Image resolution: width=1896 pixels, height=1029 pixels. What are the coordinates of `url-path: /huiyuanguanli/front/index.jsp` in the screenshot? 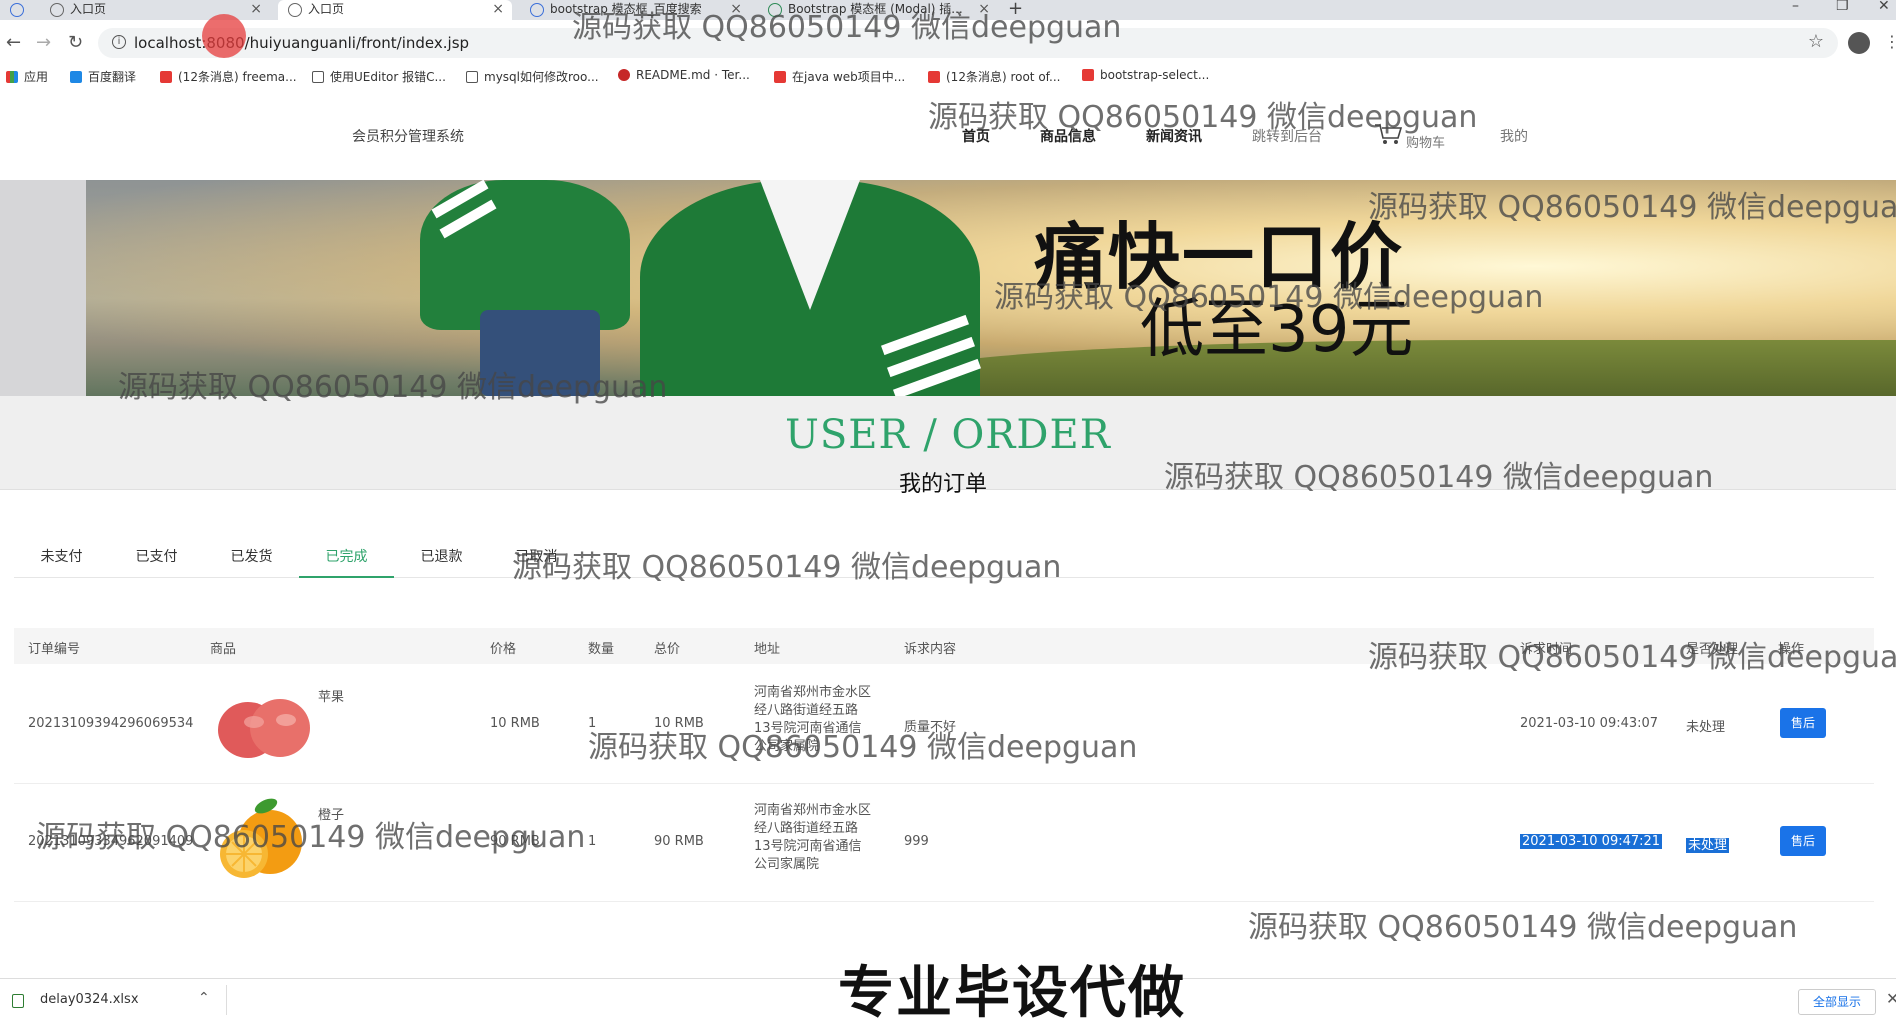 It's located at (357, 43).